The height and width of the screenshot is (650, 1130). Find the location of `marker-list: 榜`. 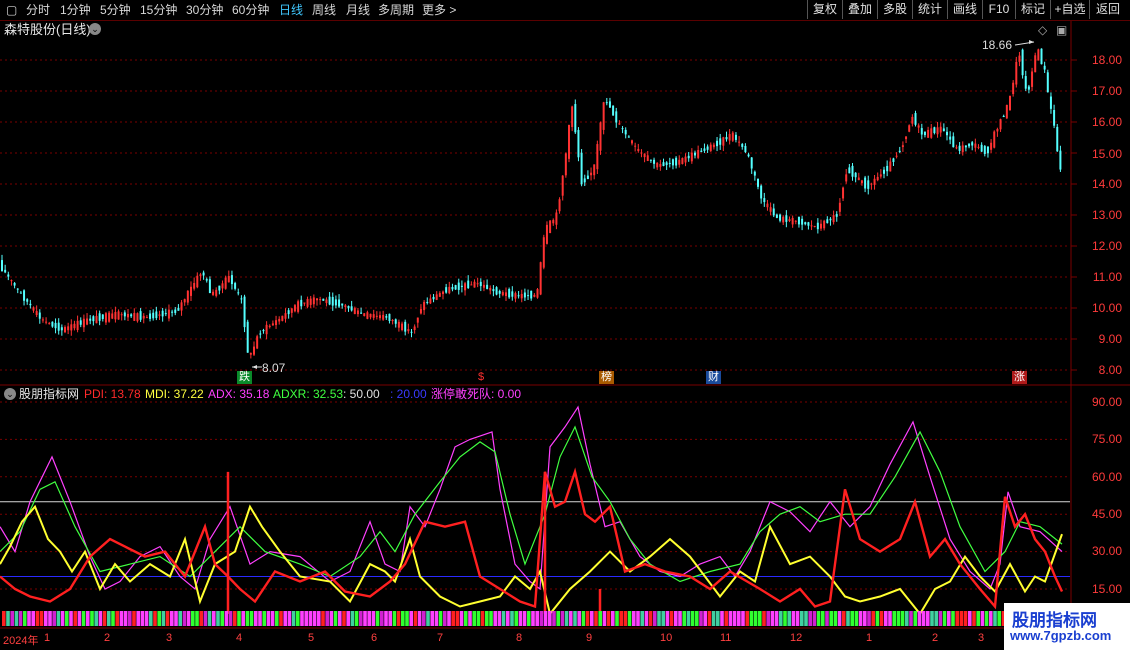

marker-list: 榜 is located at coordinates (606, 377).